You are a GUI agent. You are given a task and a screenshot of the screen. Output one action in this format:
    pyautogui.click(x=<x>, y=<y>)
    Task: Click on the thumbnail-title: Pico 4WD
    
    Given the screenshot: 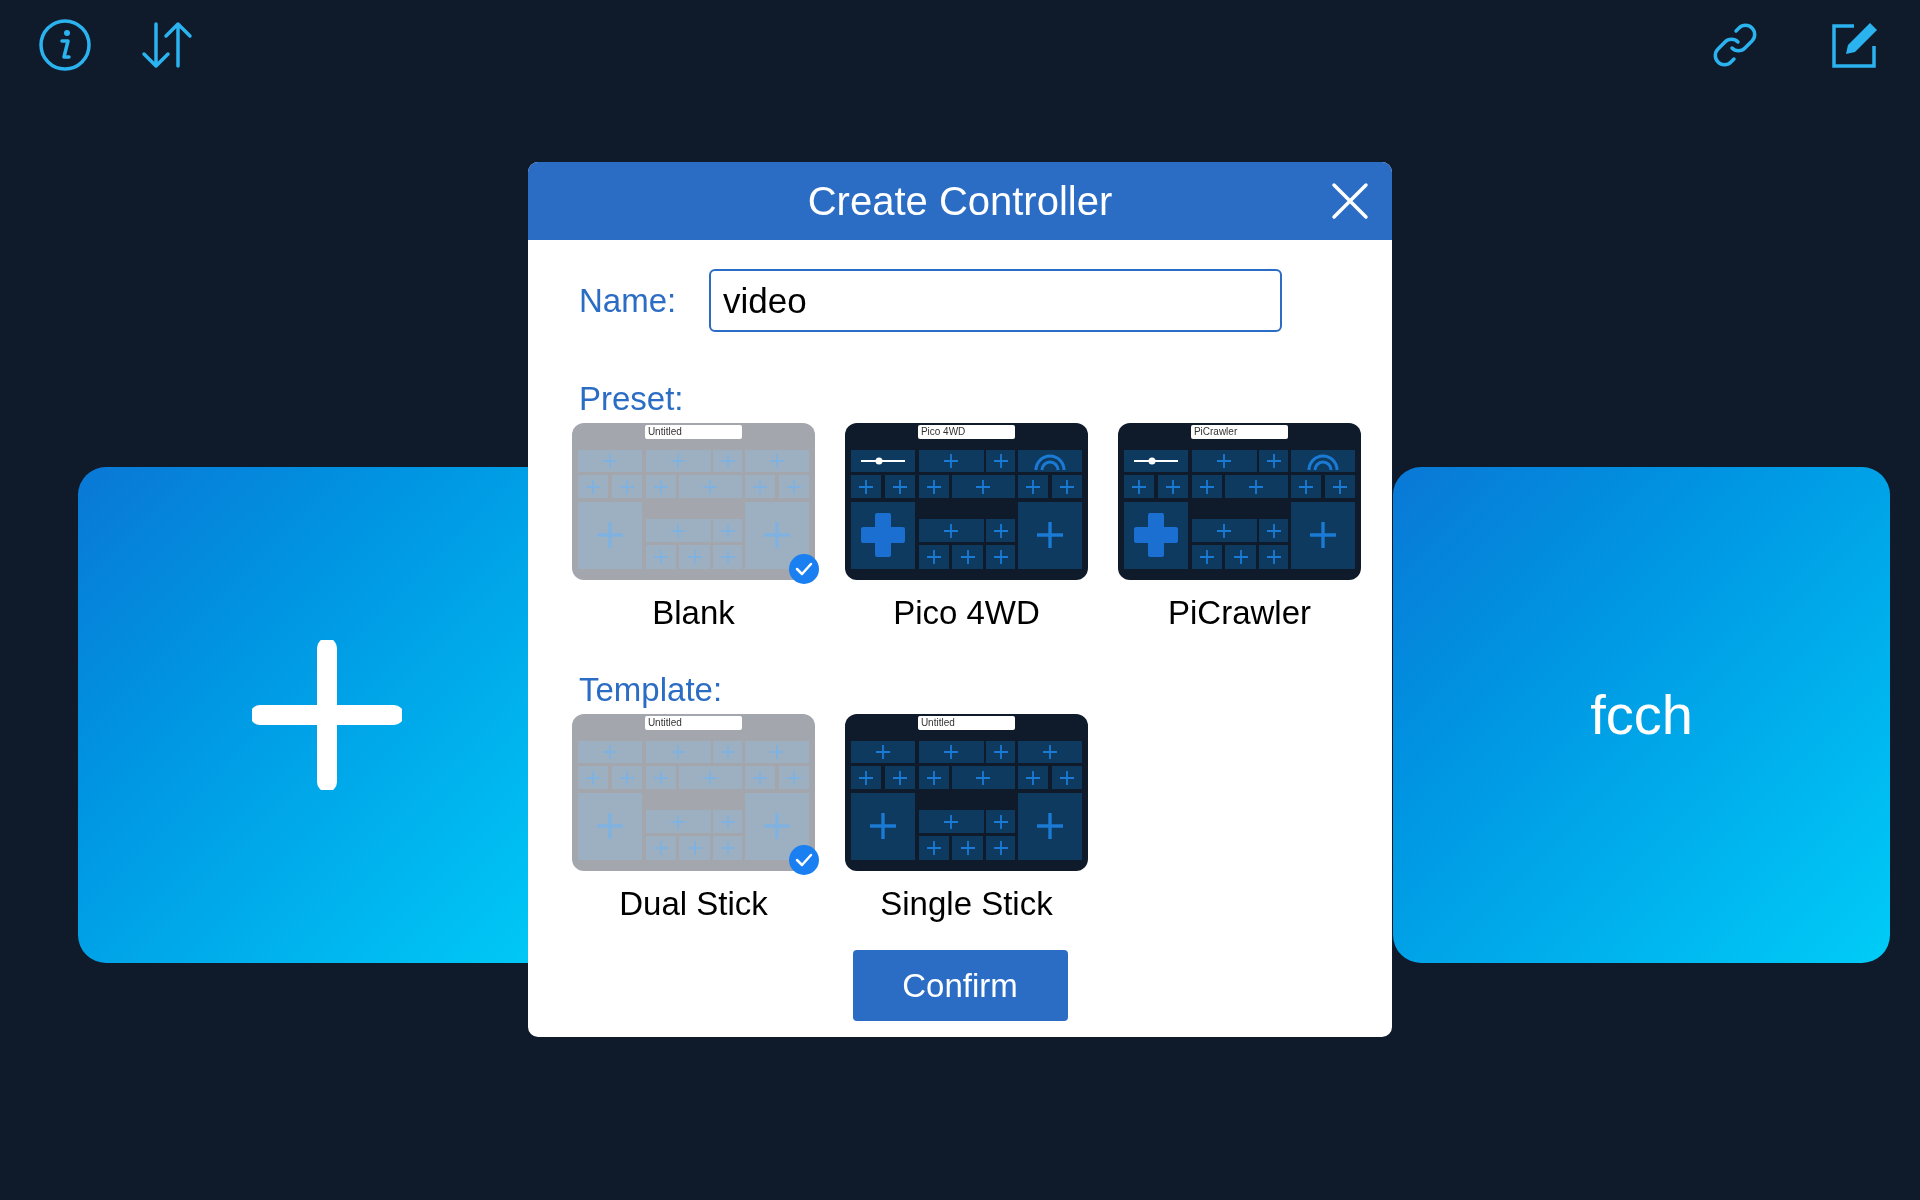 What is the action you would take?
    pyautogui.click(x=966, y=432)
    